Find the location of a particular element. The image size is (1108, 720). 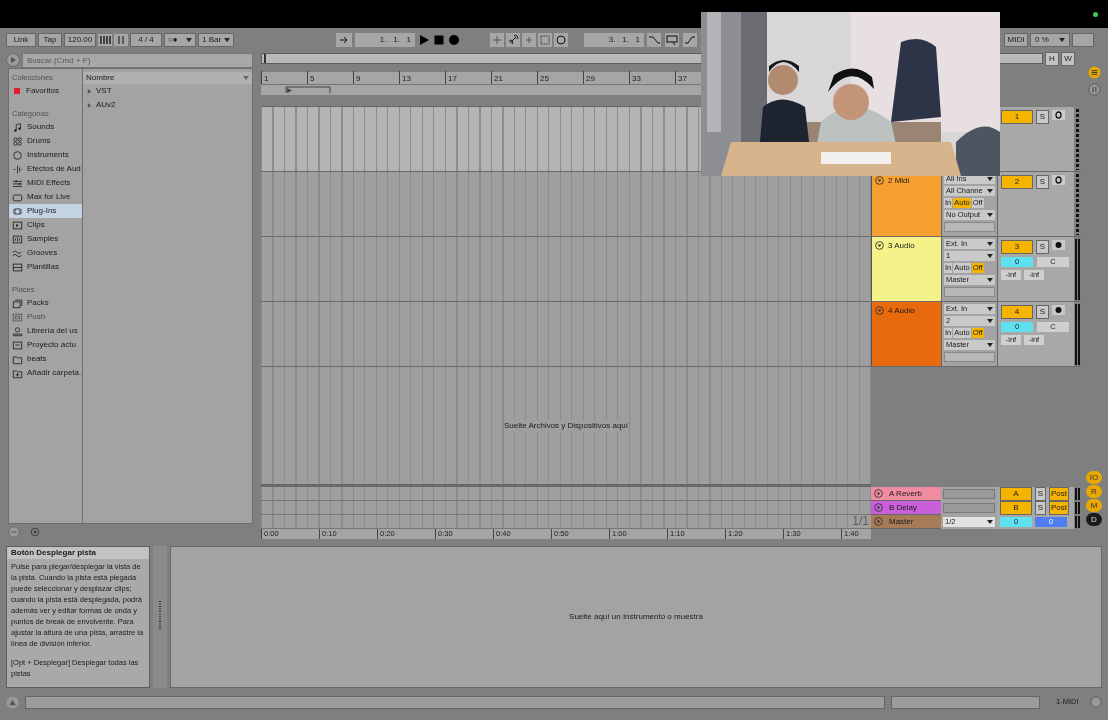

stop-icon is located at coordinates (439, 40).